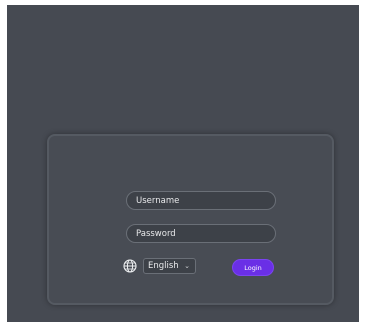  I want to click on globe-icon, so click(129, 266).